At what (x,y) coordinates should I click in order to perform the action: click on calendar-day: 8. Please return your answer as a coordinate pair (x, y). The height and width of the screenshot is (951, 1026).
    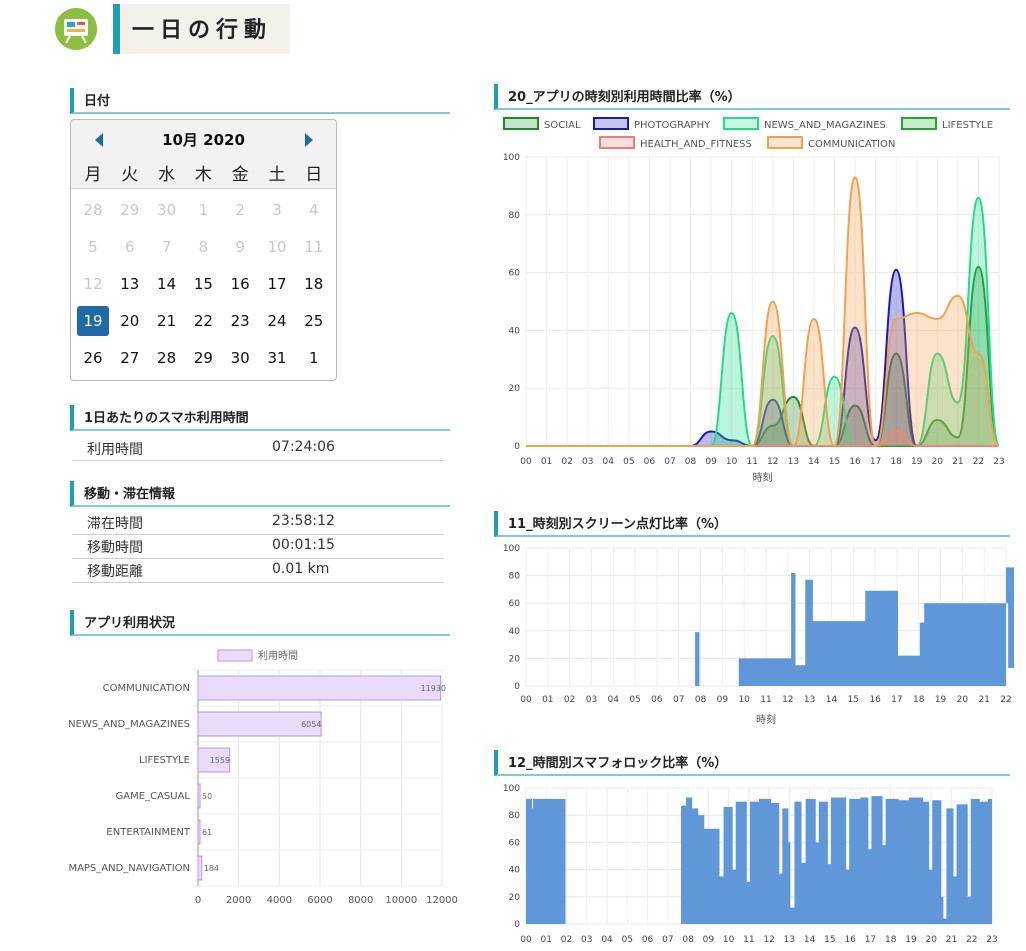
    Looking at the image, I should click on (203, 247).